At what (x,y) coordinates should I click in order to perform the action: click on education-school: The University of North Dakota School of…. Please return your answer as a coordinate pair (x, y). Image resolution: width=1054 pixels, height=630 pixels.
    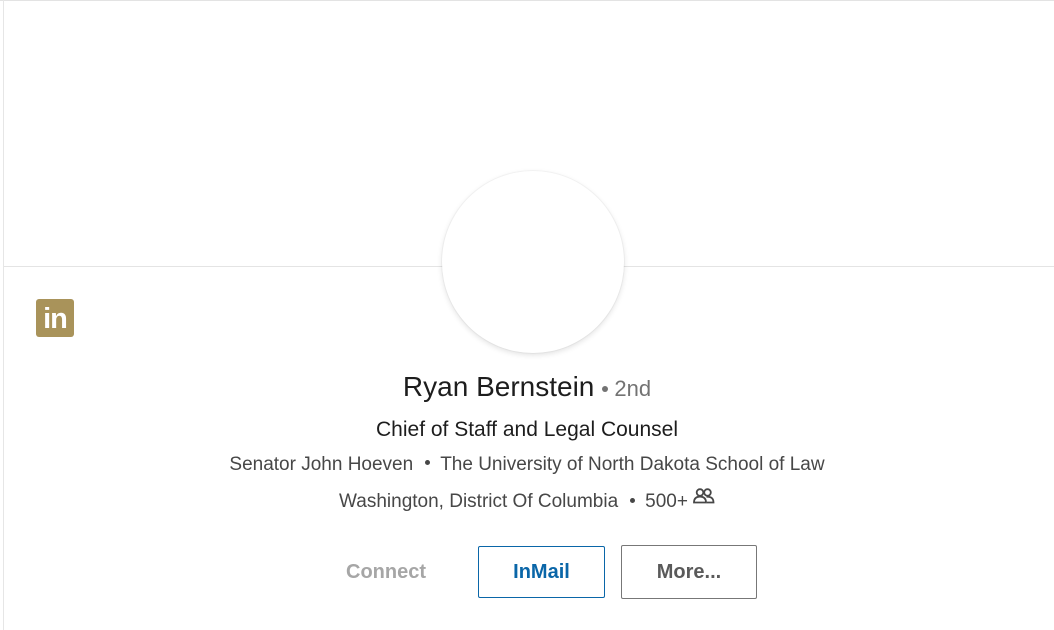
    Looking at the image, I should click on (632, 464).